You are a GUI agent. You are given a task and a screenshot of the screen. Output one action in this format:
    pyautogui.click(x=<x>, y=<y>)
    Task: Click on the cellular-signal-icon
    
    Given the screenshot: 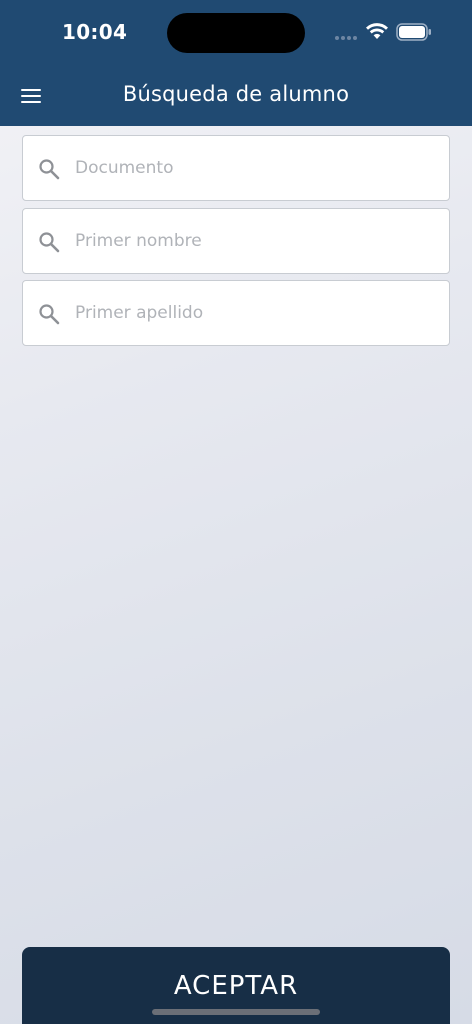 What is the action you would take?
    pyautogui.click(x=347, y=36)
    